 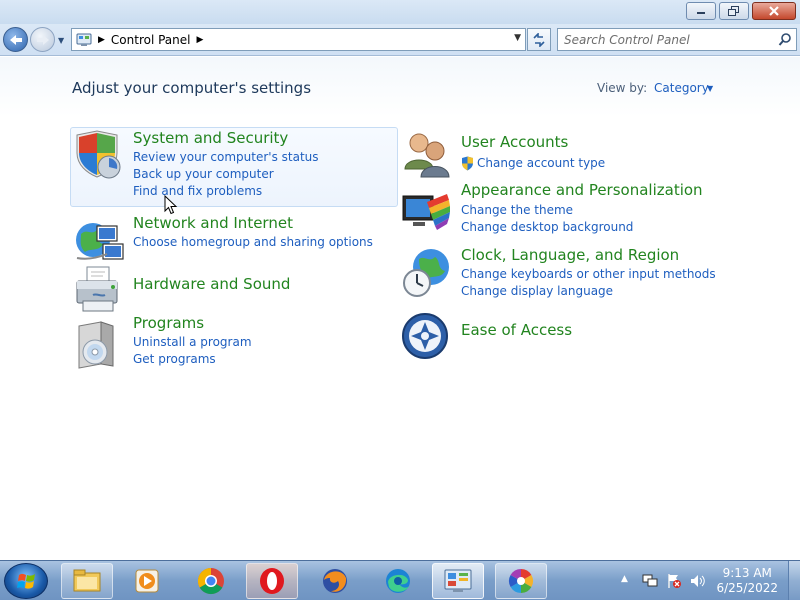 What do you see at coordinates (151, 40) in the screenshot?
I see `breadcrumb-control-panel: Control Panel` at bounding box center [151, 40].